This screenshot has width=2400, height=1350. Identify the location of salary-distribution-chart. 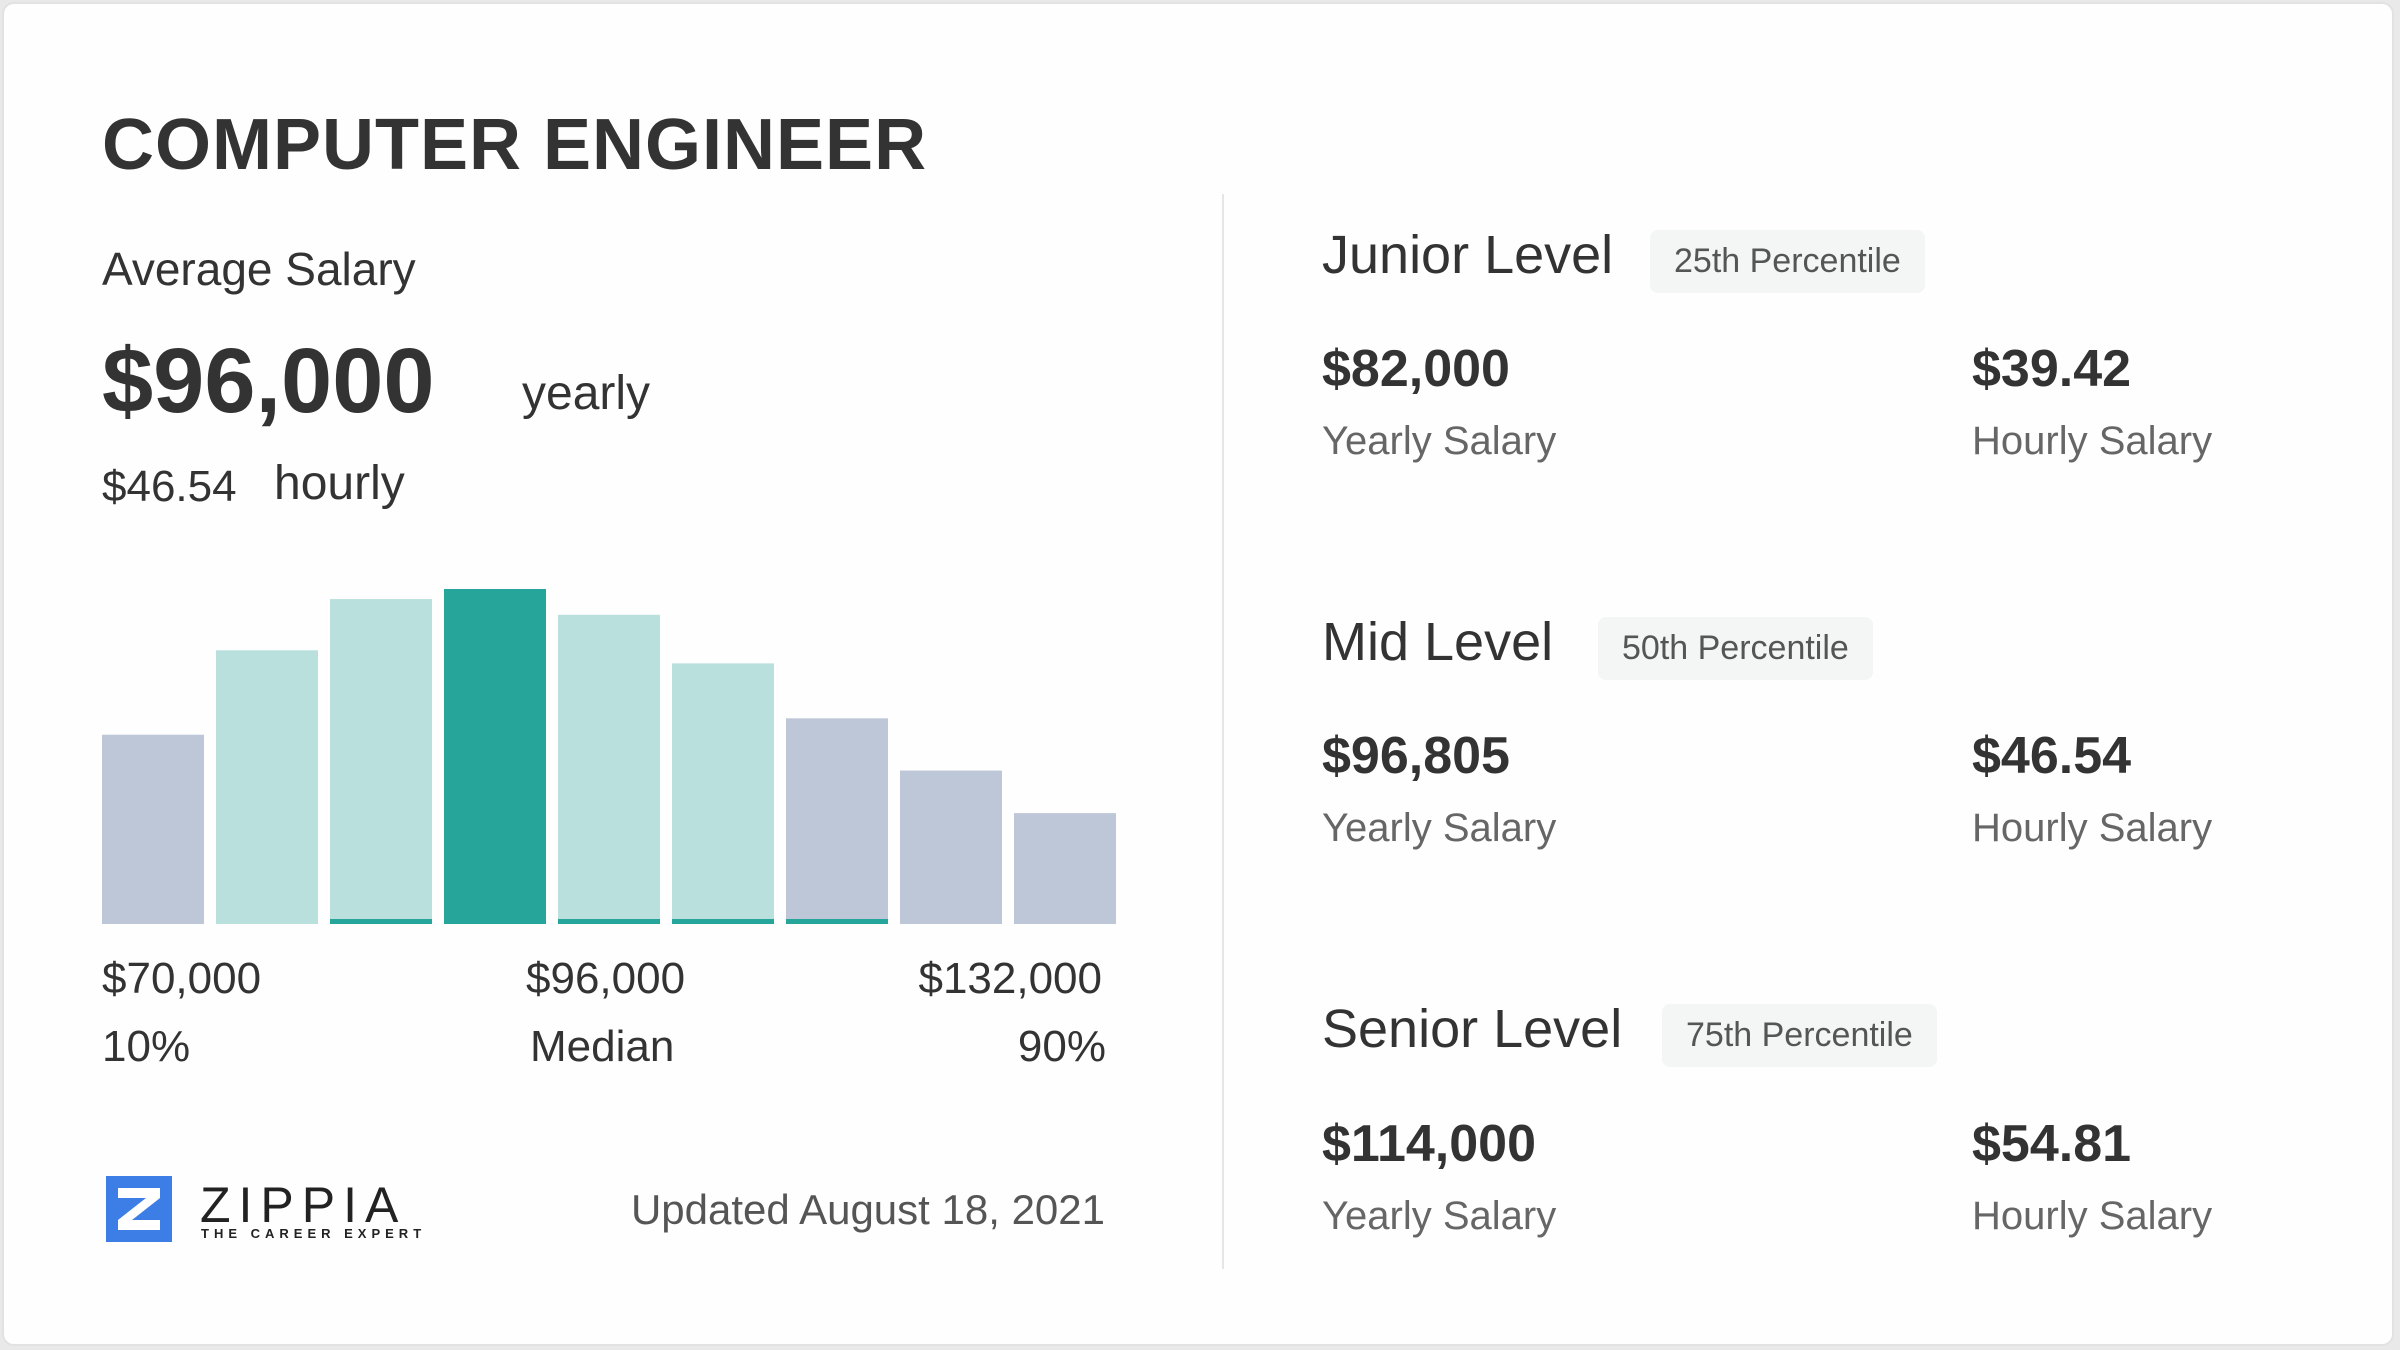
(609, 756).